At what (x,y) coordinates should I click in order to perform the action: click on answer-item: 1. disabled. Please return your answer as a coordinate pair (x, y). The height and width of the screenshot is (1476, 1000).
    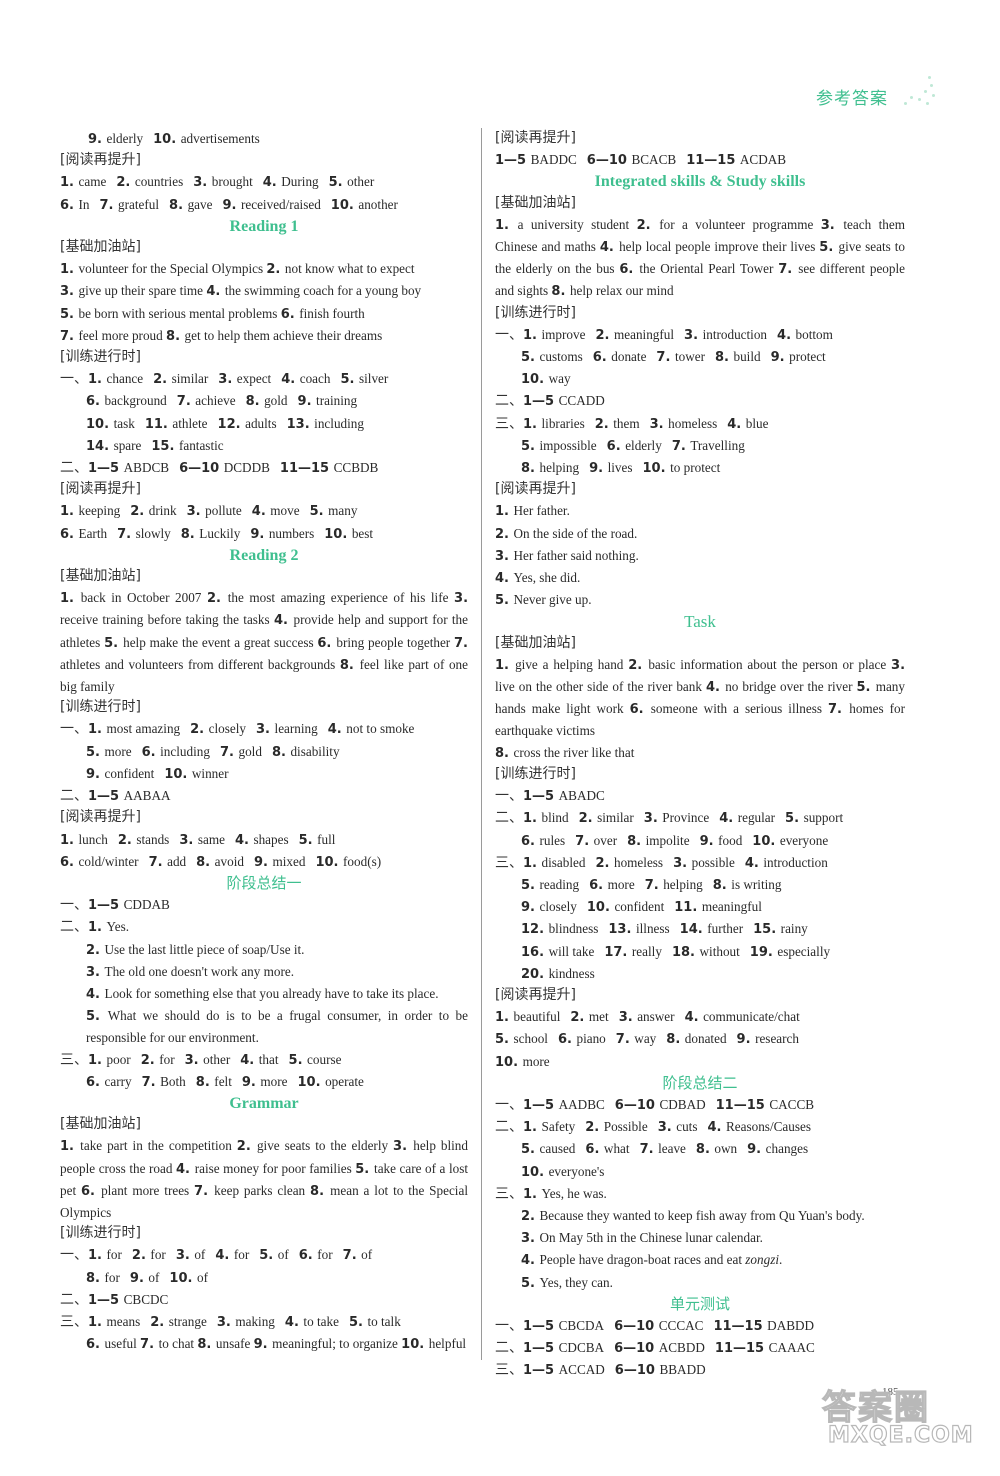
    Looking at the image, I should click on (554, 863).